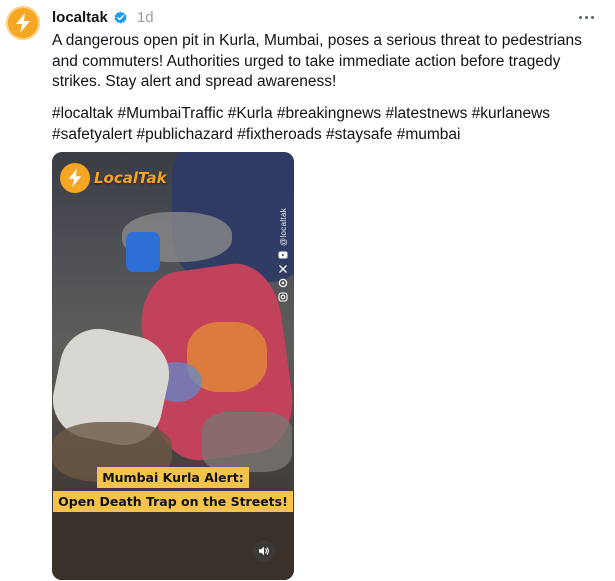 Image resolution: width=615 pixels, height=581 pixels. What do you see at coordinates (586, 17) in the screenshot?
I see `more-options-button` at bounding box center [586, 17].